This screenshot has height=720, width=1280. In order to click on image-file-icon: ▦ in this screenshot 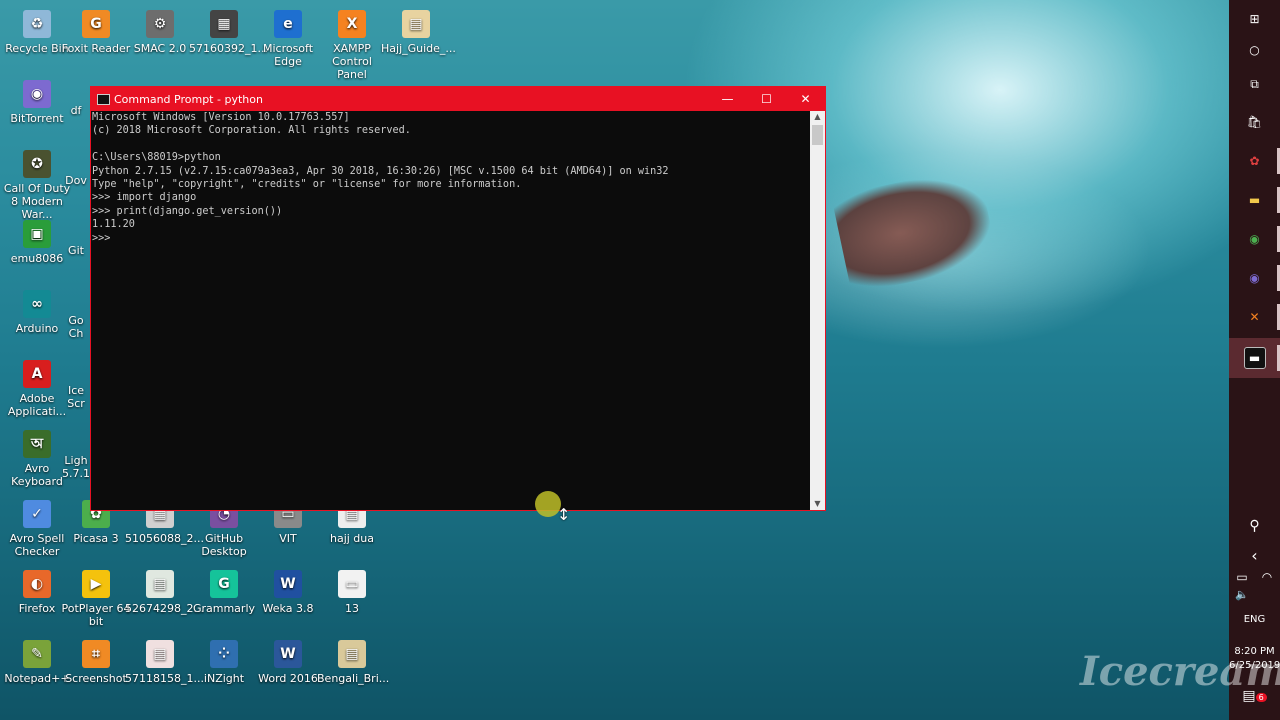, I will do `click(224, 24)`.